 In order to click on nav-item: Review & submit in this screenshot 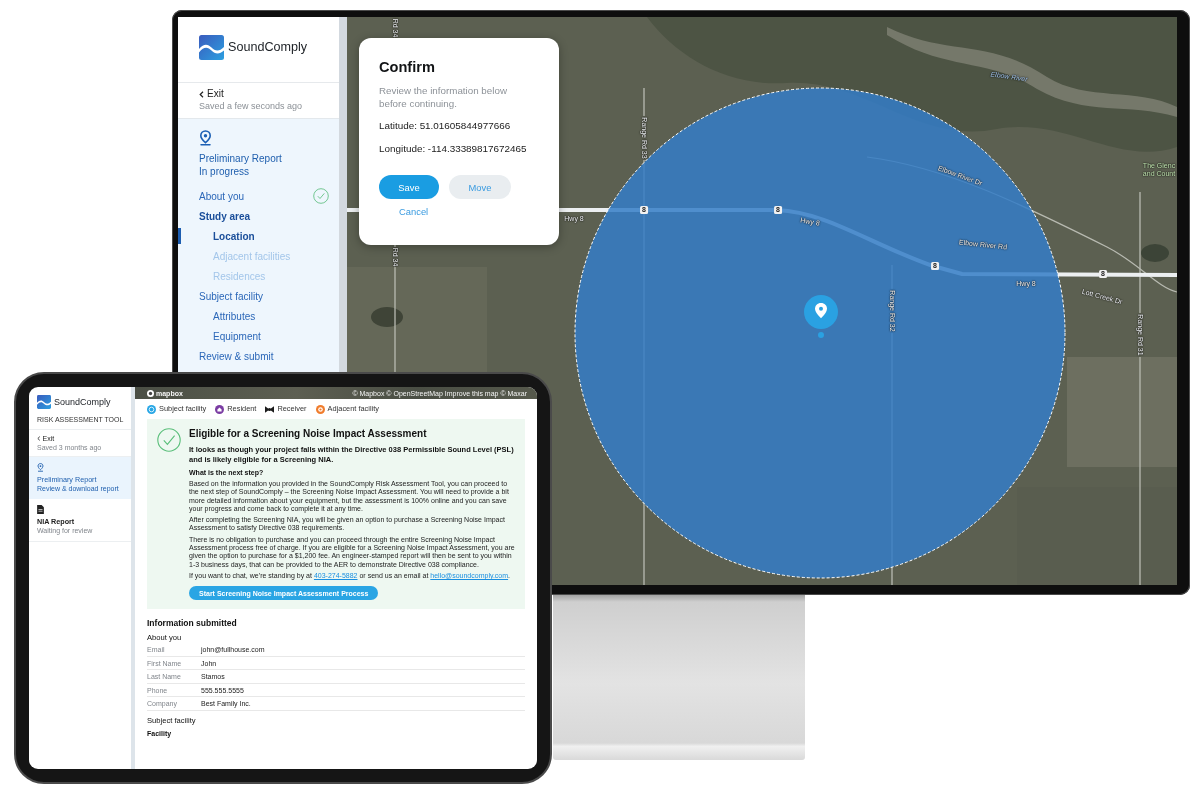, I will do `click(258, 356)`.